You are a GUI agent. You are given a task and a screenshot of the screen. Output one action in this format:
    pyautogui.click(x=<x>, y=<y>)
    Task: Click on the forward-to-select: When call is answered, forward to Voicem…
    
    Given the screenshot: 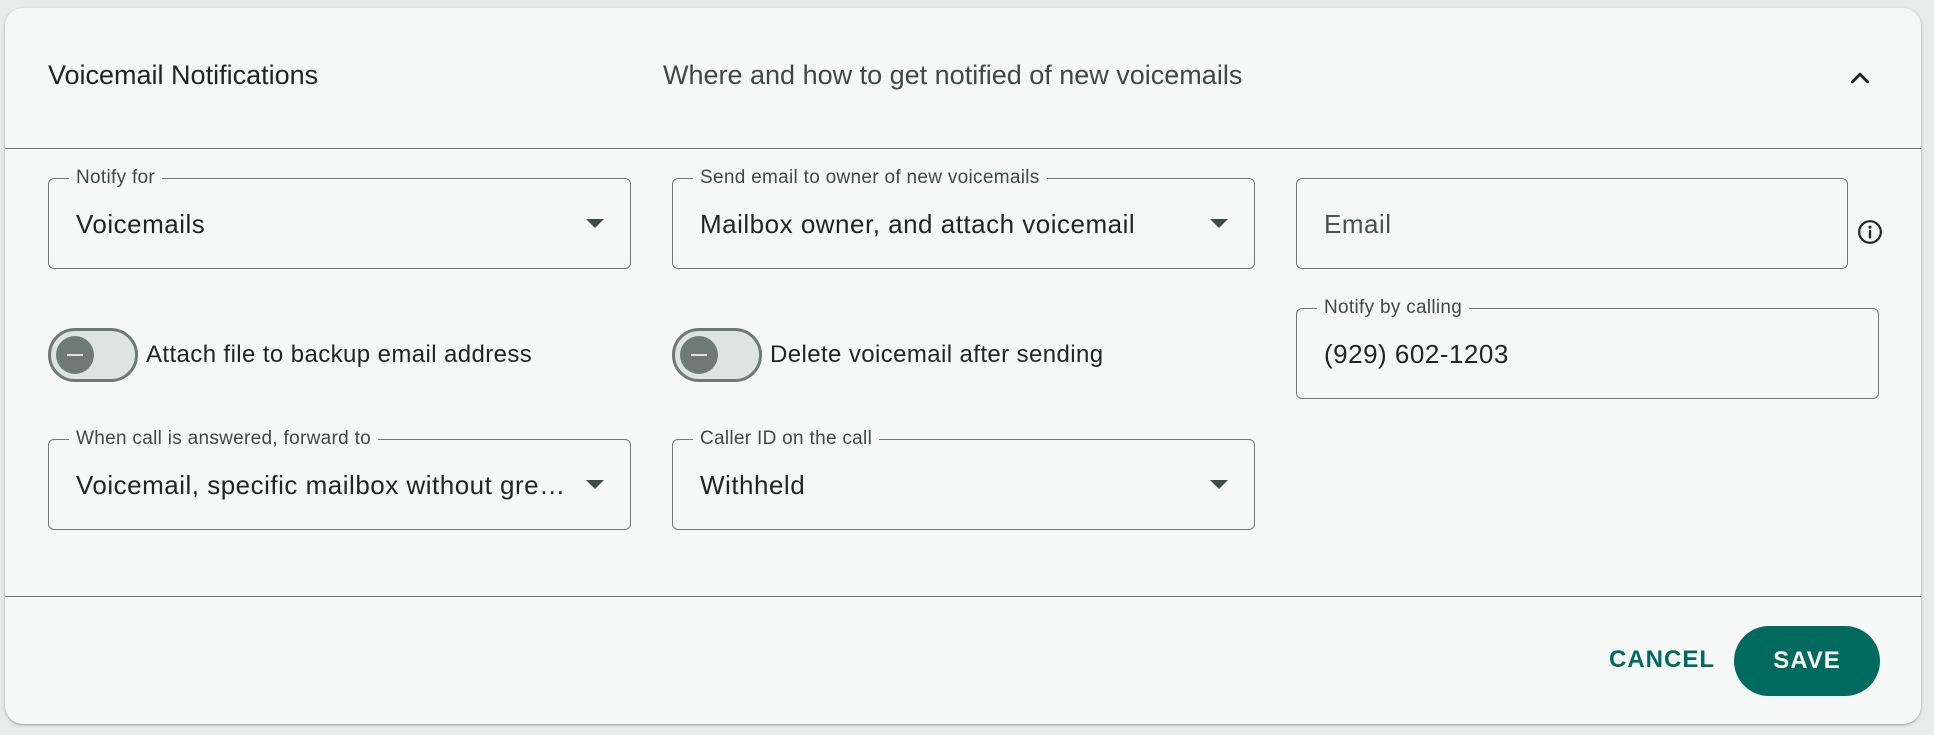 What is the action you would take?
    pyautogui.click(x=339, y=479)
    